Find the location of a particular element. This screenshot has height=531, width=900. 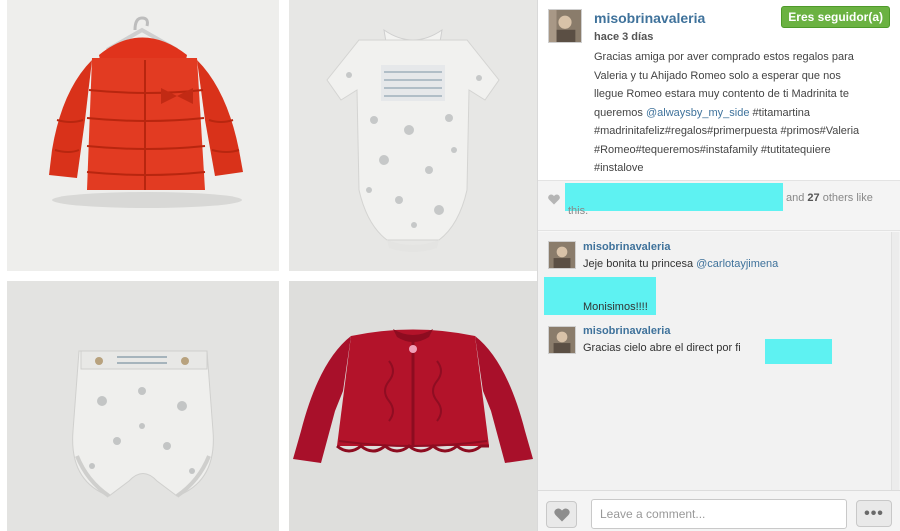

likes-tail-text: this. is located at coordinates (578, 211).